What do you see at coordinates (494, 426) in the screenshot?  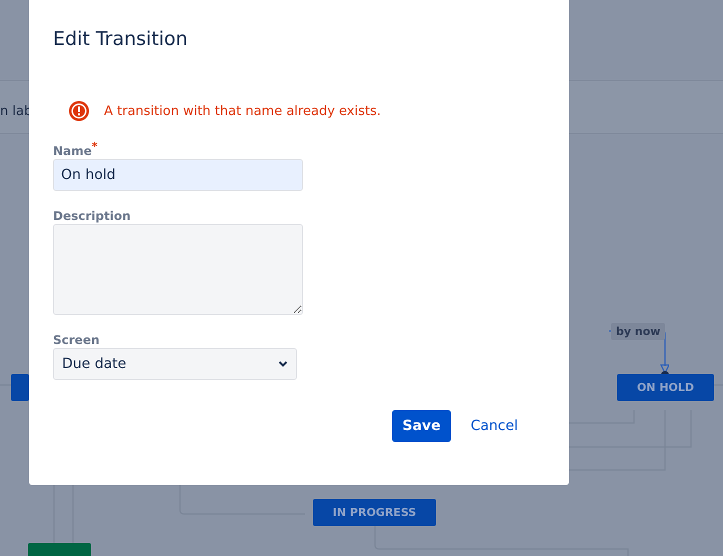 I see `cancel-link: Cancel` at bounding box center [494, 426].